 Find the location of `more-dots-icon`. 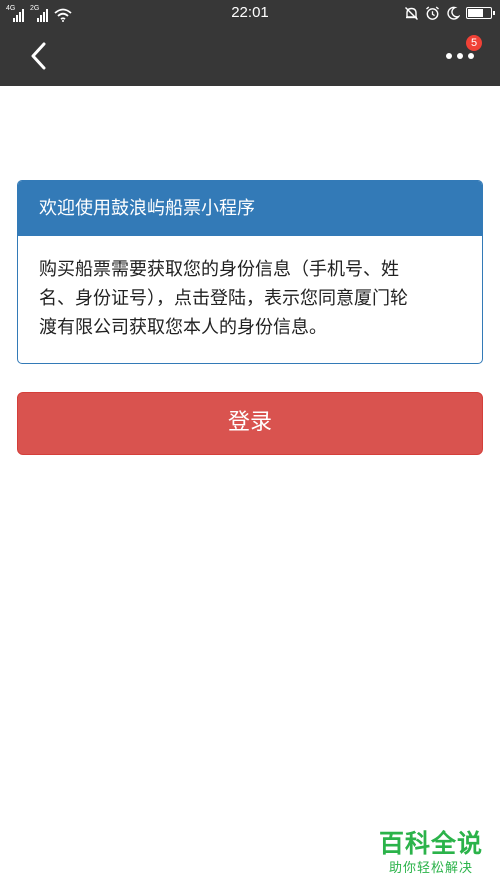

more-dots-icon is located at coordinates (460, 56).